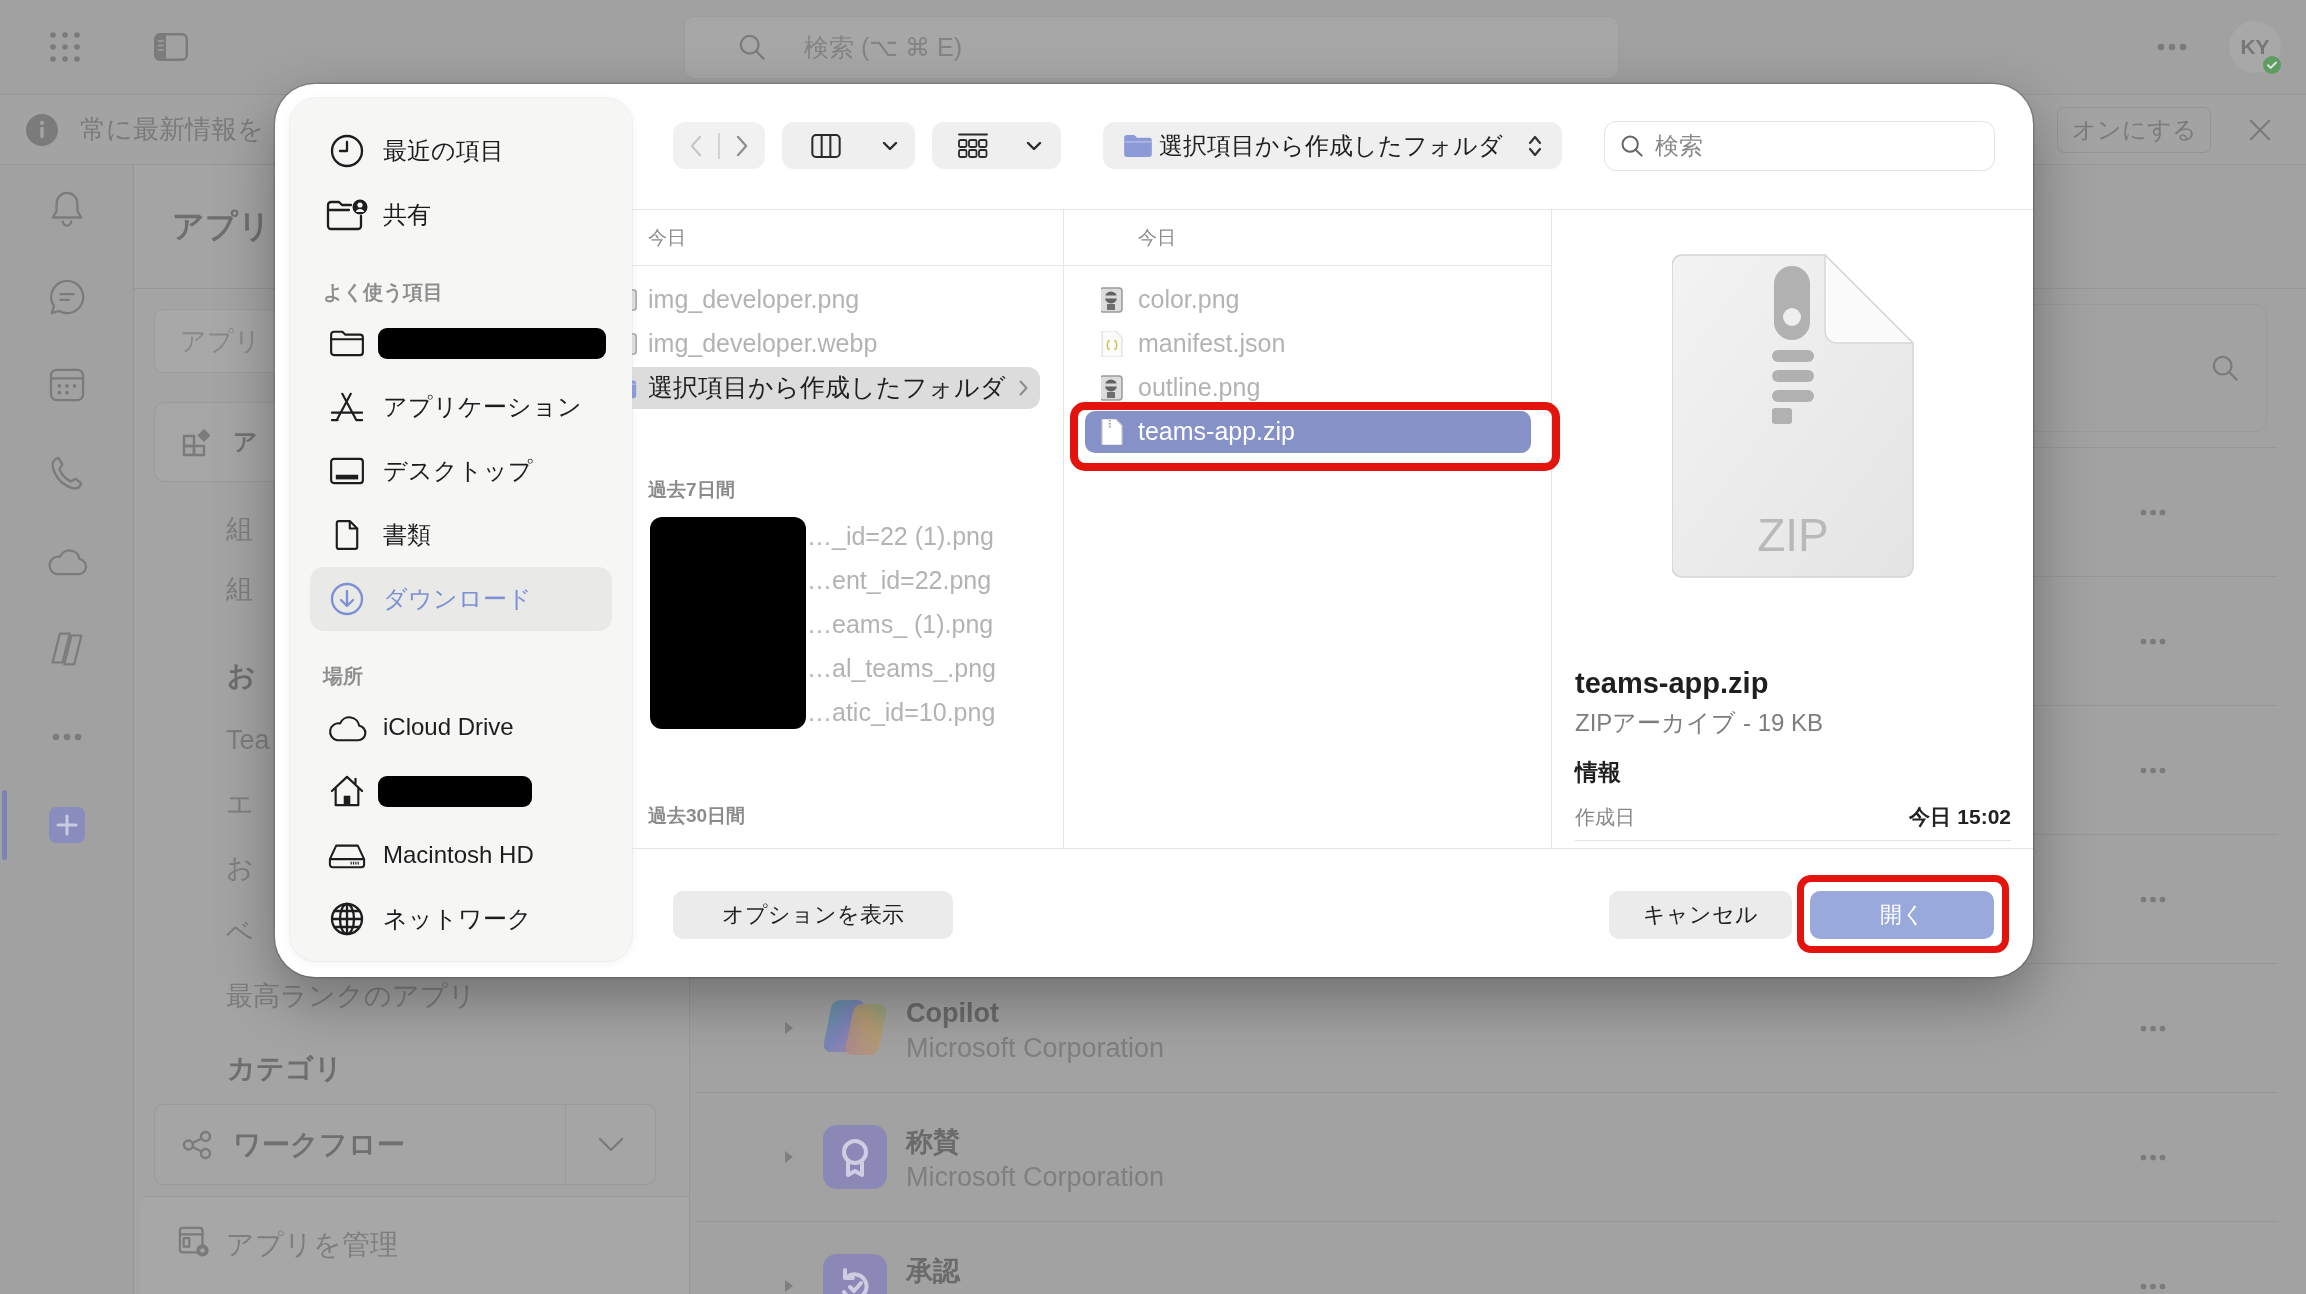 This screenshot has height=1294, width=2306. Describe the element at coordinates (347, 599) in the screenshot. I see `download-icon` at that location.